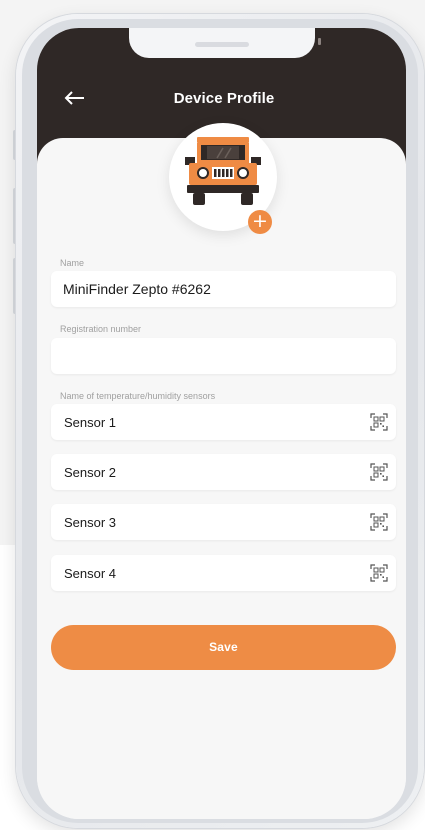  I want to click on sensor-field-4: Sensor 4, so click(223, 573).